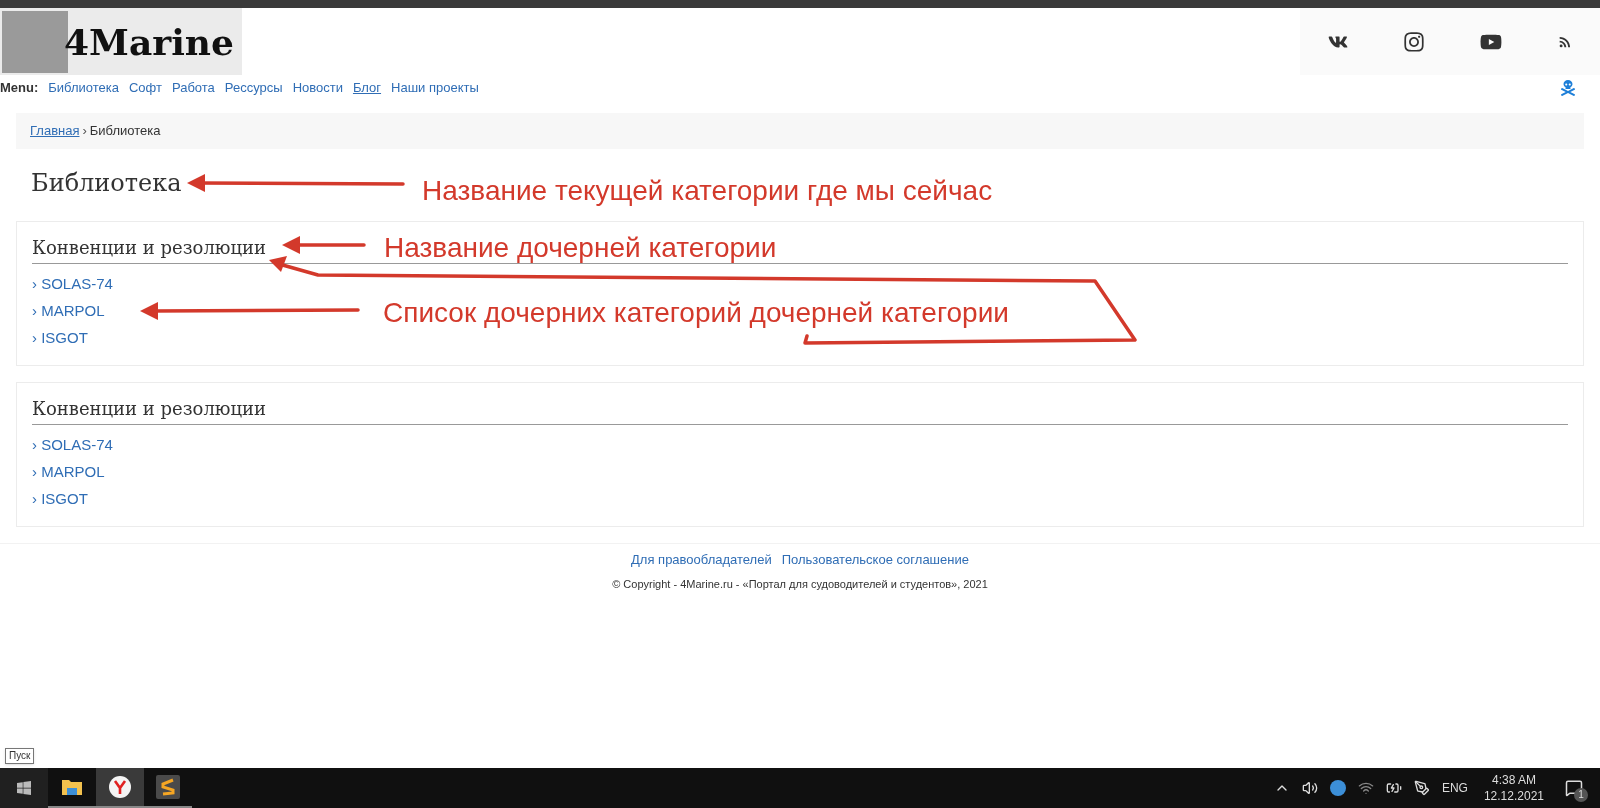  What do you see at coordinates (580, 248) in the screenshot?
I see `annotation-text: Название дочерней категории` at bounding box center [580, 248].